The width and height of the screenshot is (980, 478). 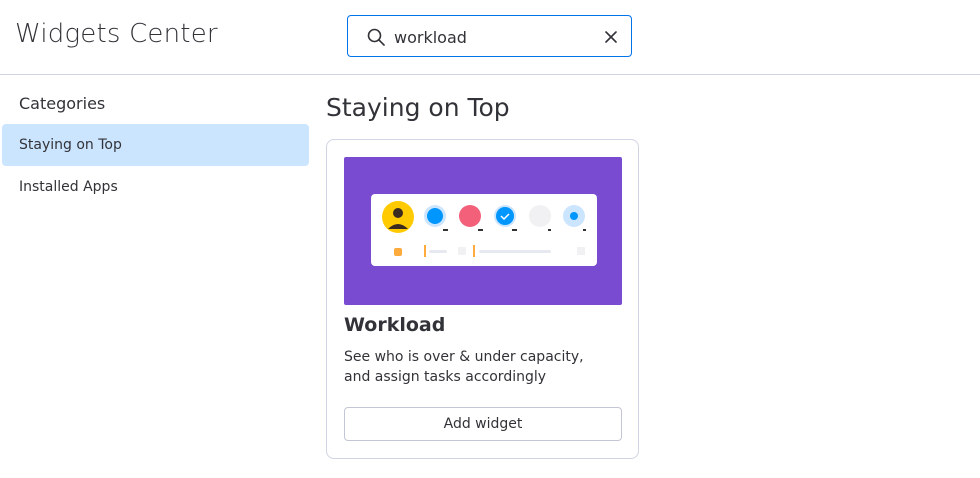 What do you see at coordinates (70, 145) in the screenshot?
I see `sidebar-item-label: Staying on Top` at bounding box center [70, 145].